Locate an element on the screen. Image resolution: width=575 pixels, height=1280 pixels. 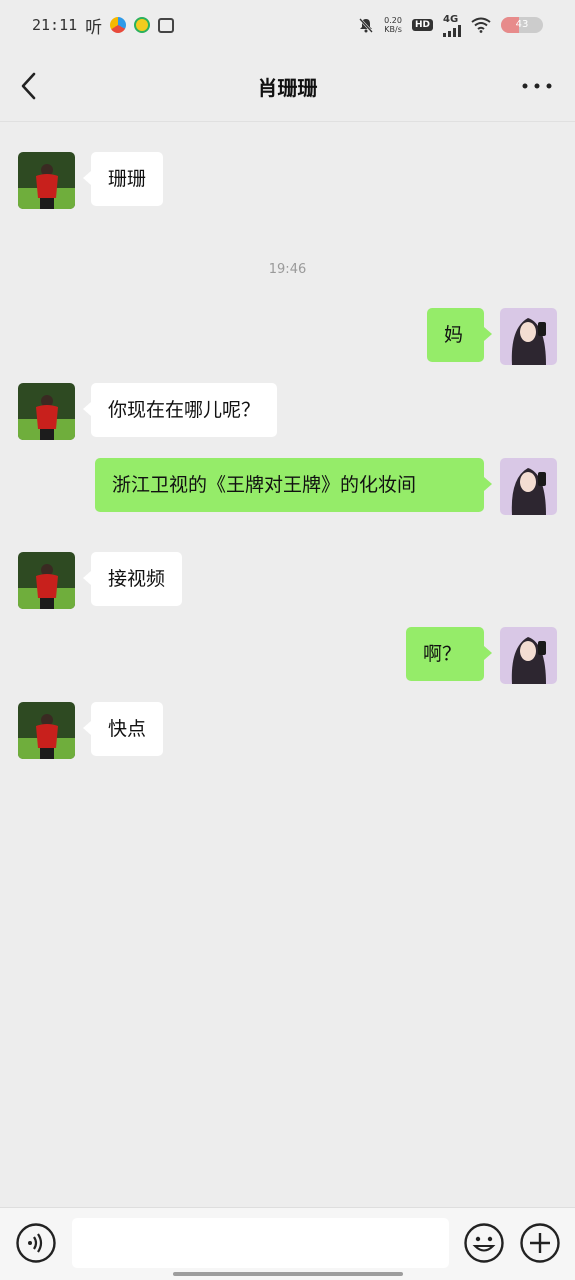
chat-header: 肖珊珊 is located at coordinates (287, 86).